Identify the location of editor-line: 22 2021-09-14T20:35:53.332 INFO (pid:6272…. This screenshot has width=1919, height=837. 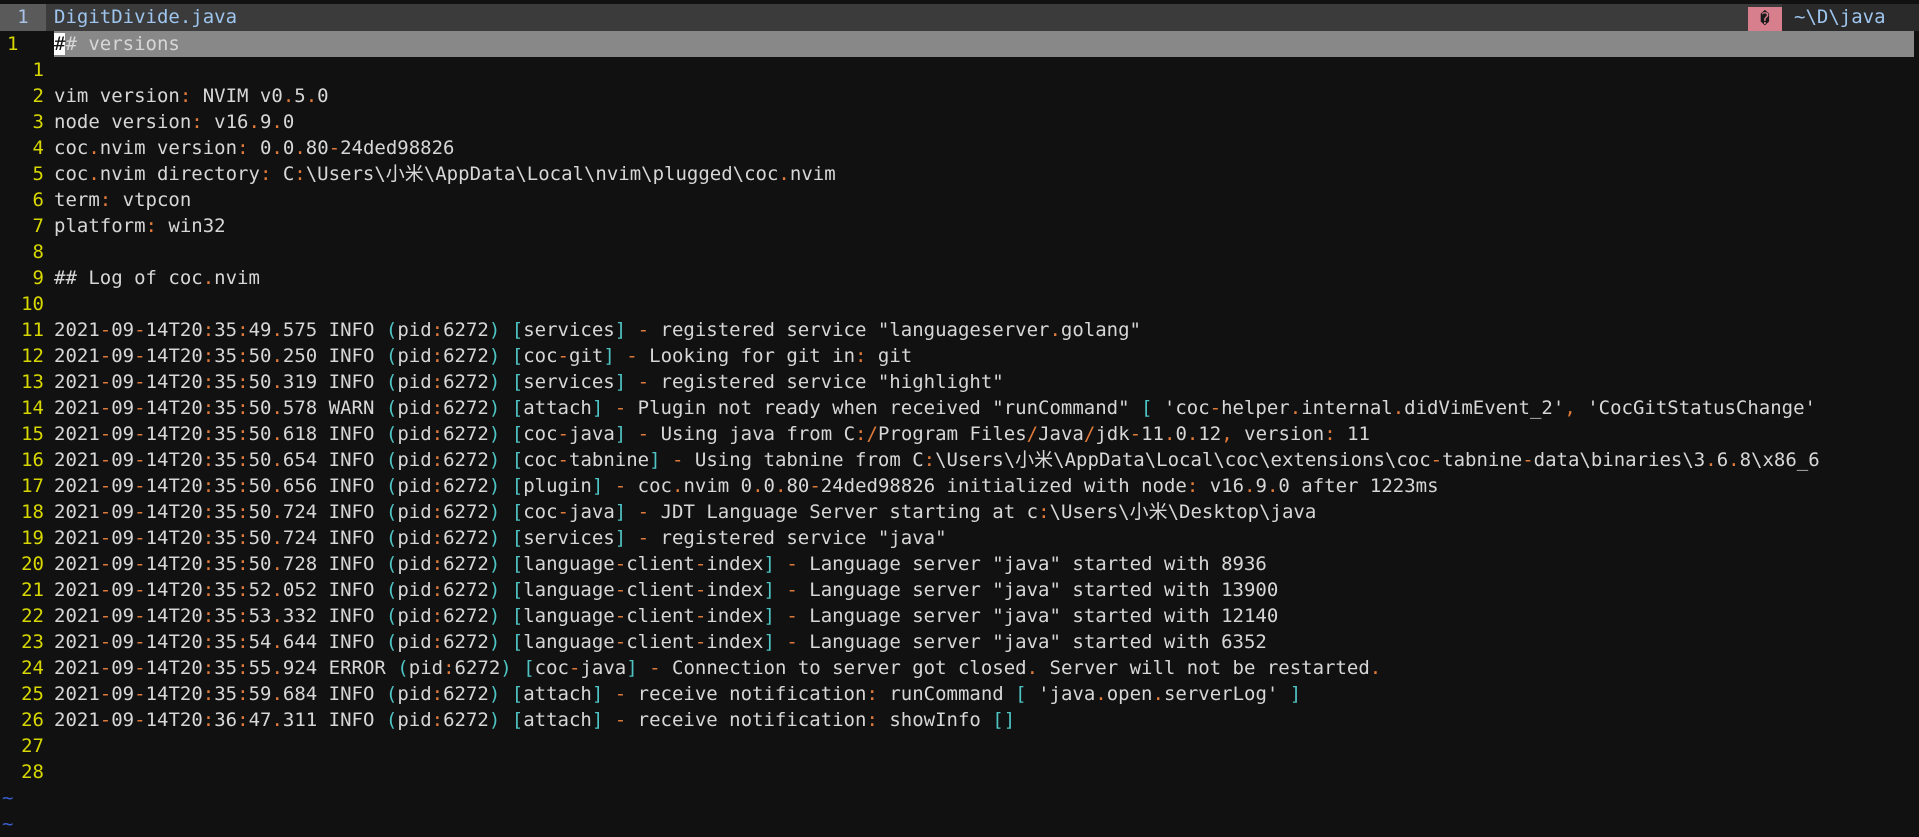
(959, 616).